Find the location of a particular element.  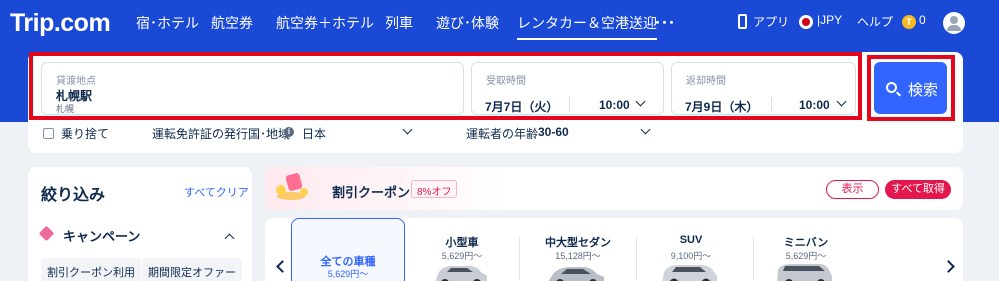

clear-all-link: すべてクリア is located at coordinates (216, 192).